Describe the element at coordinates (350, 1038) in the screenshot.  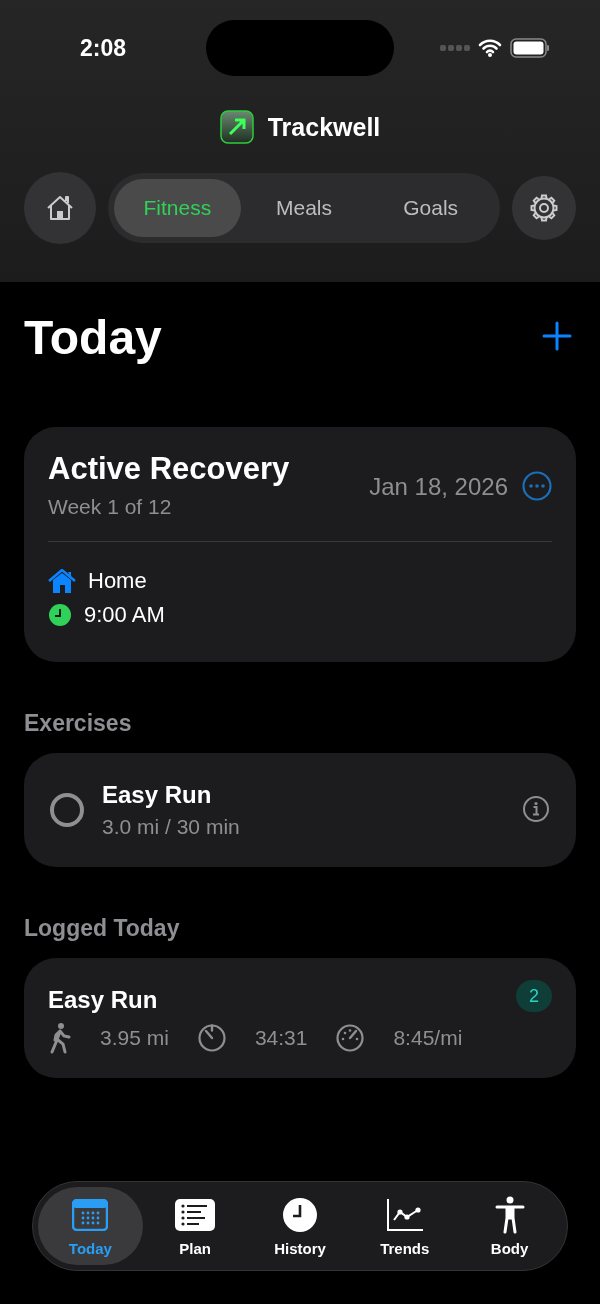
I see `speedometer-icon` at that location.